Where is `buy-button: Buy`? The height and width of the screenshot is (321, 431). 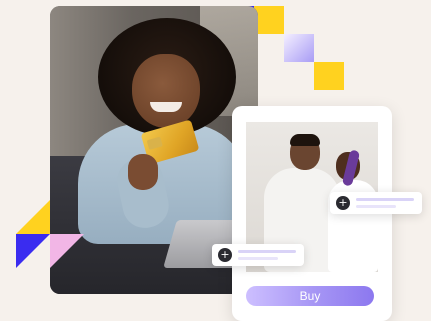
buy-button: Buy is located at coordinates (310, 296).